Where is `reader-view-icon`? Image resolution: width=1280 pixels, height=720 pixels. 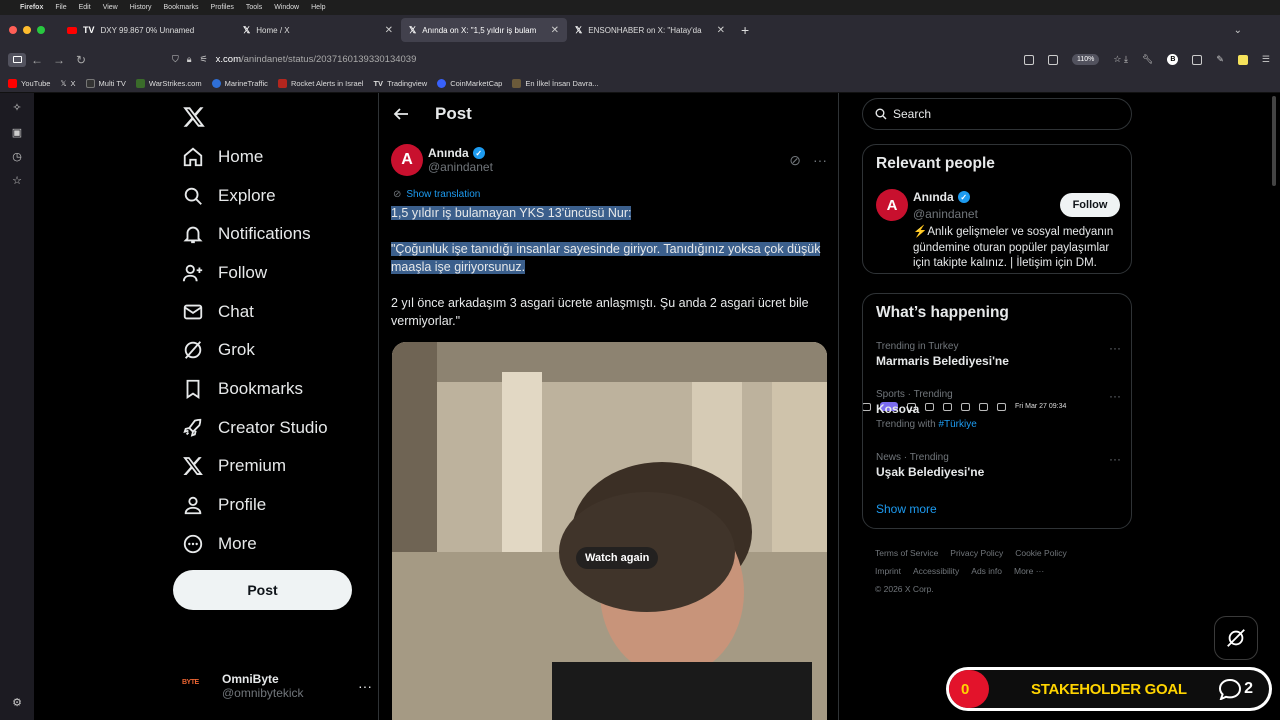 reader-view-icon is located at coordinates (1029, 59).